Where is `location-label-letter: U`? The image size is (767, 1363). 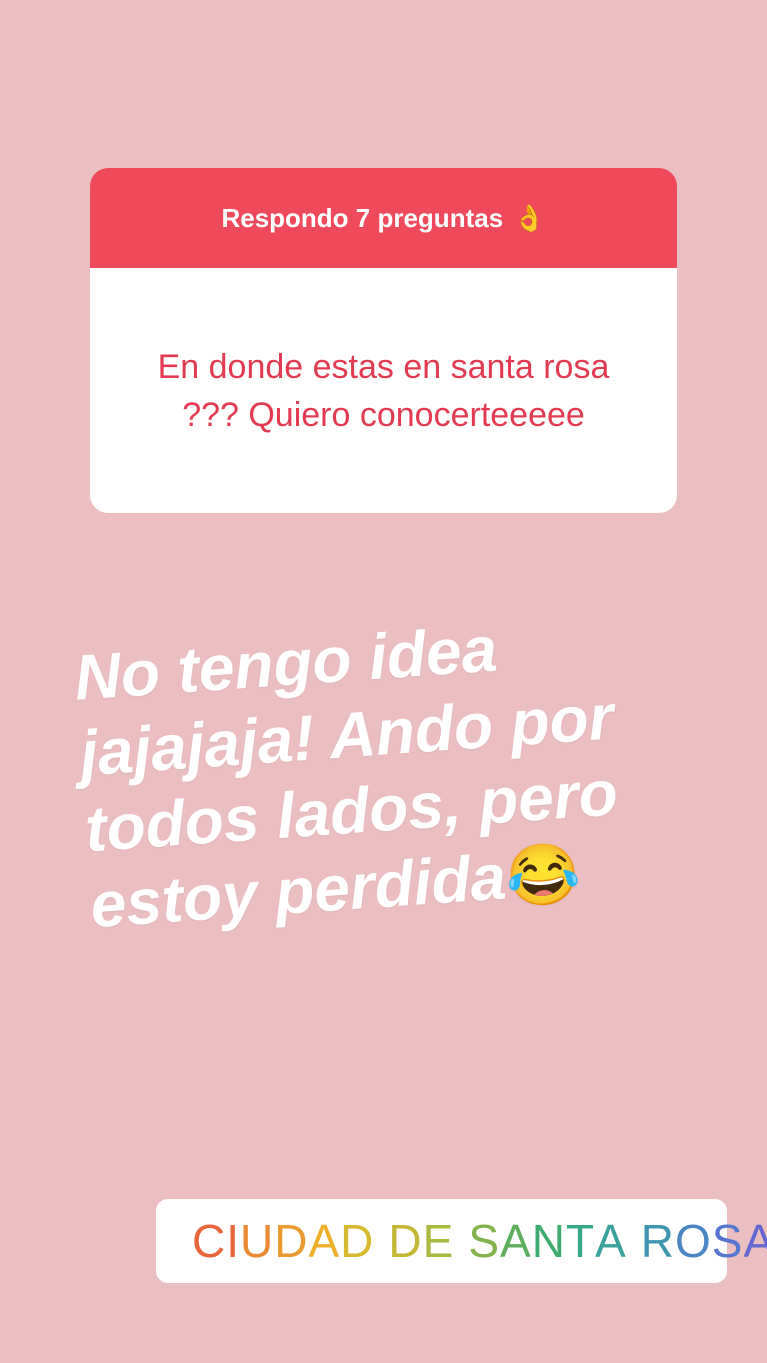 location-label-letter: U is located at coordinates (257, 1241).